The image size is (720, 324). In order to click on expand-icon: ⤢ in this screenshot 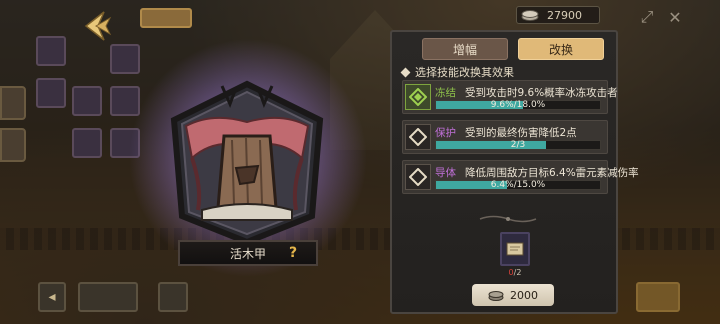, I will do `click(647, 17)`.